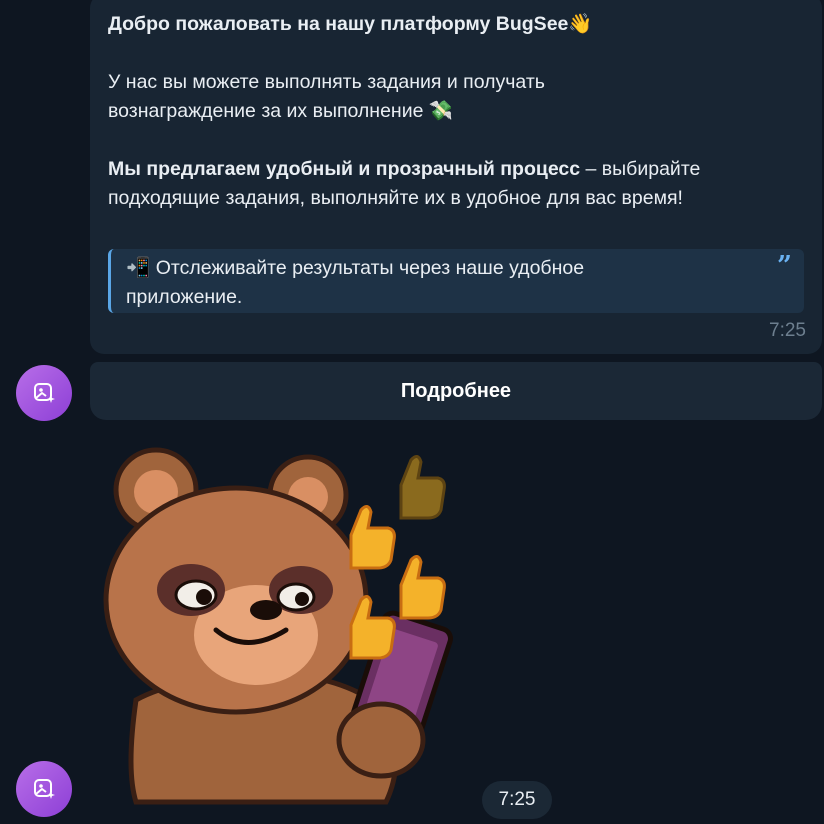 The width and height of the screenshot is (824, 824). What do you see at coordinates (441, 111) in the screenshot?
I see `money-emoji-icon: 💸` at bounding box center [441, 111].